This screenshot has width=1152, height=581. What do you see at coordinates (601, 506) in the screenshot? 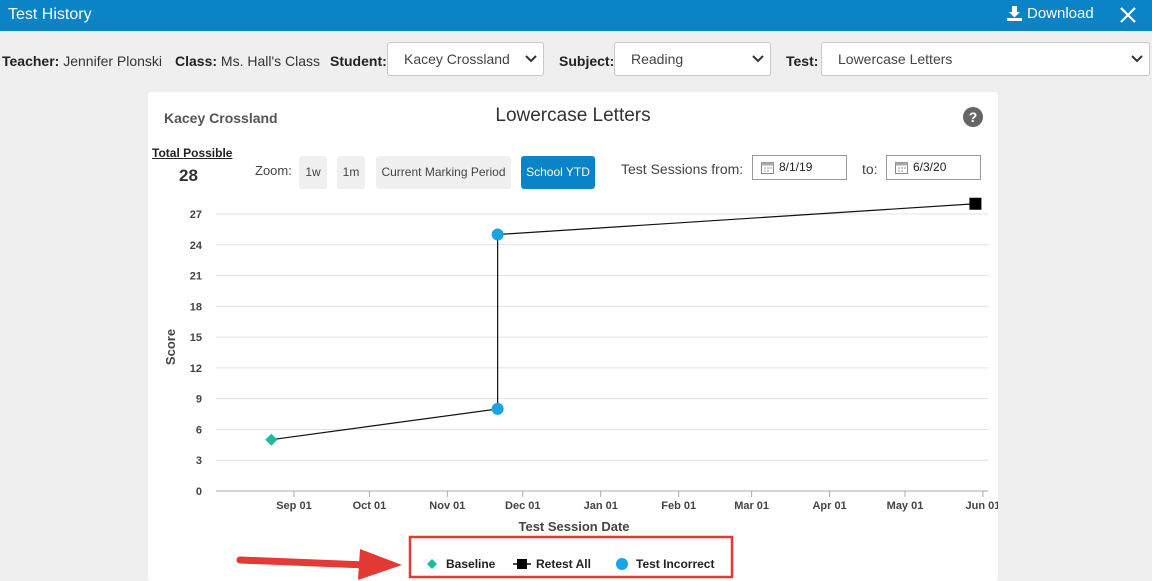
I see `x-tick-label: Jan 01` at bounding box center [601, 506].